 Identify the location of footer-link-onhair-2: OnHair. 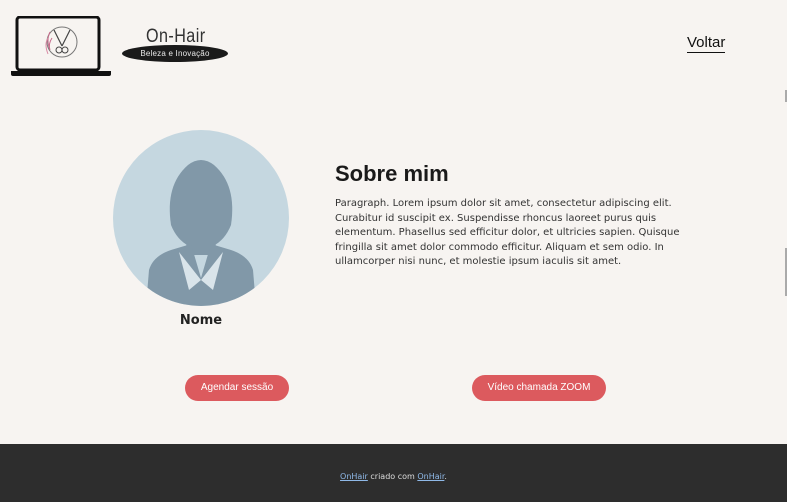
(430, 476).